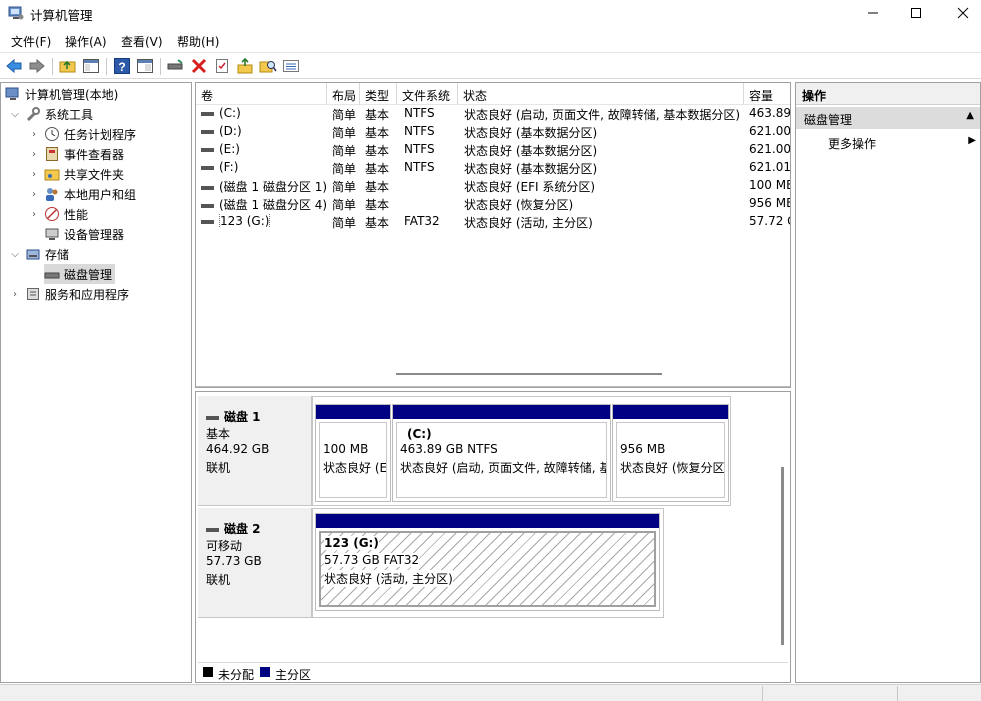 The image size is (981, 701). I want to click on tree-shared-folders: › 共享文件夹, so click(76, 174).